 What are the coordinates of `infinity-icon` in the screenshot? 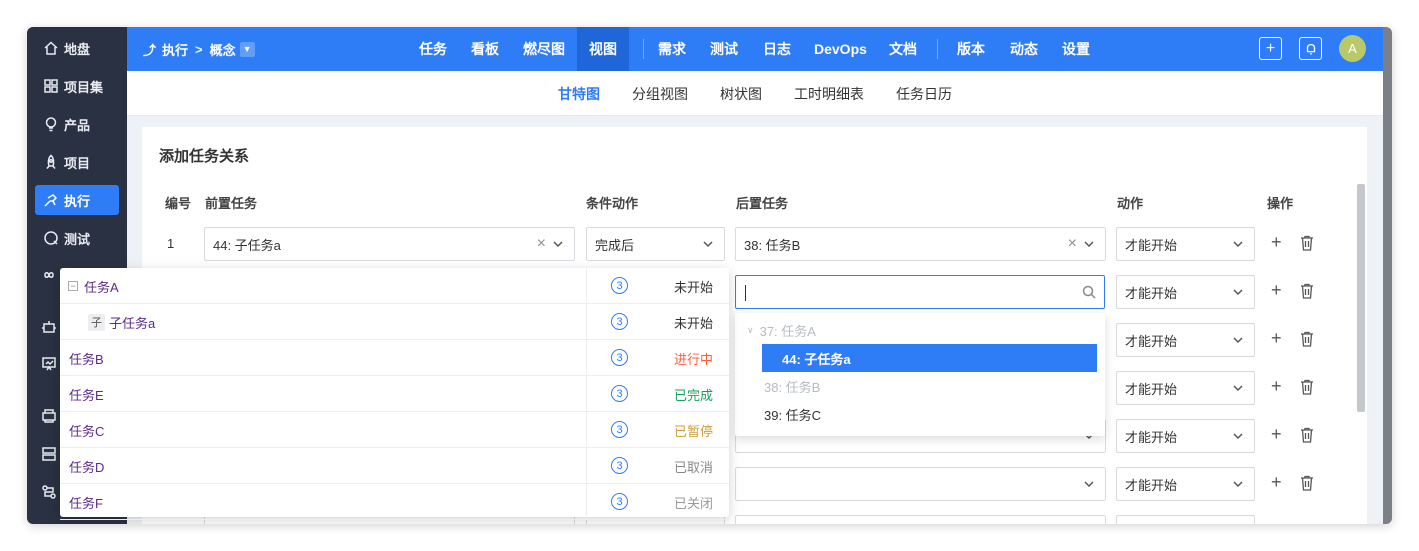 It's located at (50, 276).